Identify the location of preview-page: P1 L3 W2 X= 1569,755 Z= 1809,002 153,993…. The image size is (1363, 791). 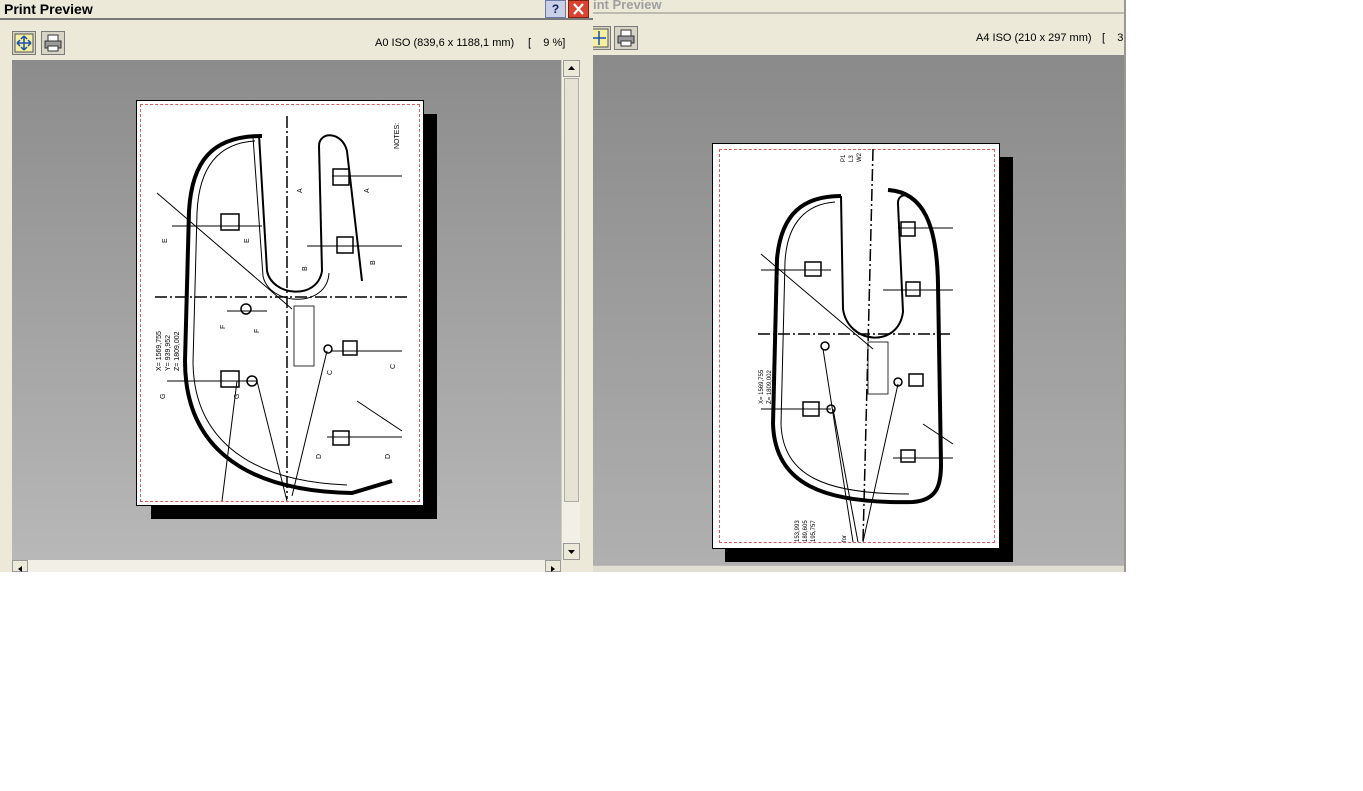
(856, 346).